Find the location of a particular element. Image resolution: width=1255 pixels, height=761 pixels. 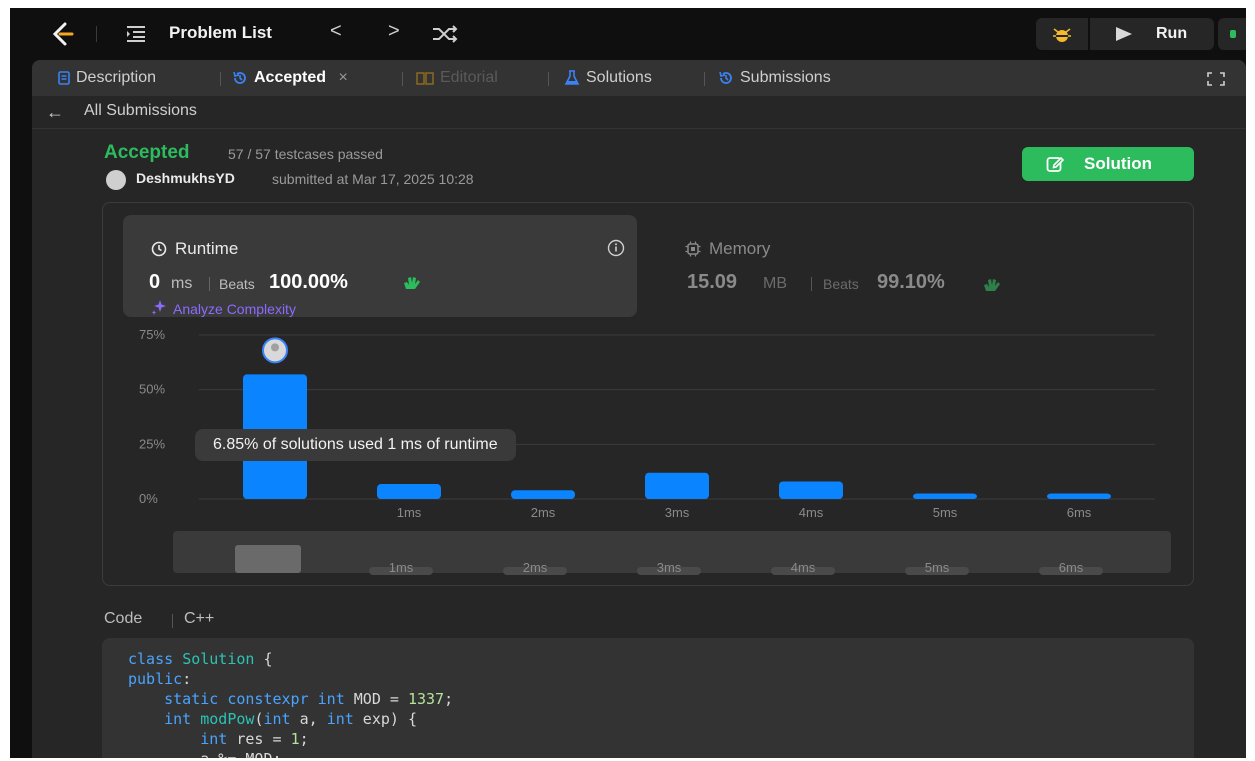

tab-description: Description is located at coordinates (107, 78).